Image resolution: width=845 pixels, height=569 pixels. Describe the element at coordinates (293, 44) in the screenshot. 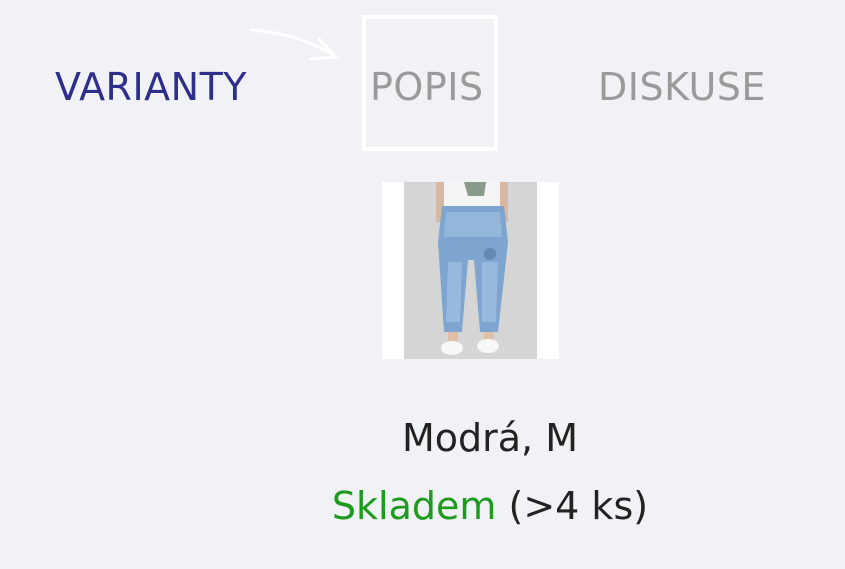

I see `arrow-right-icon` at that location.